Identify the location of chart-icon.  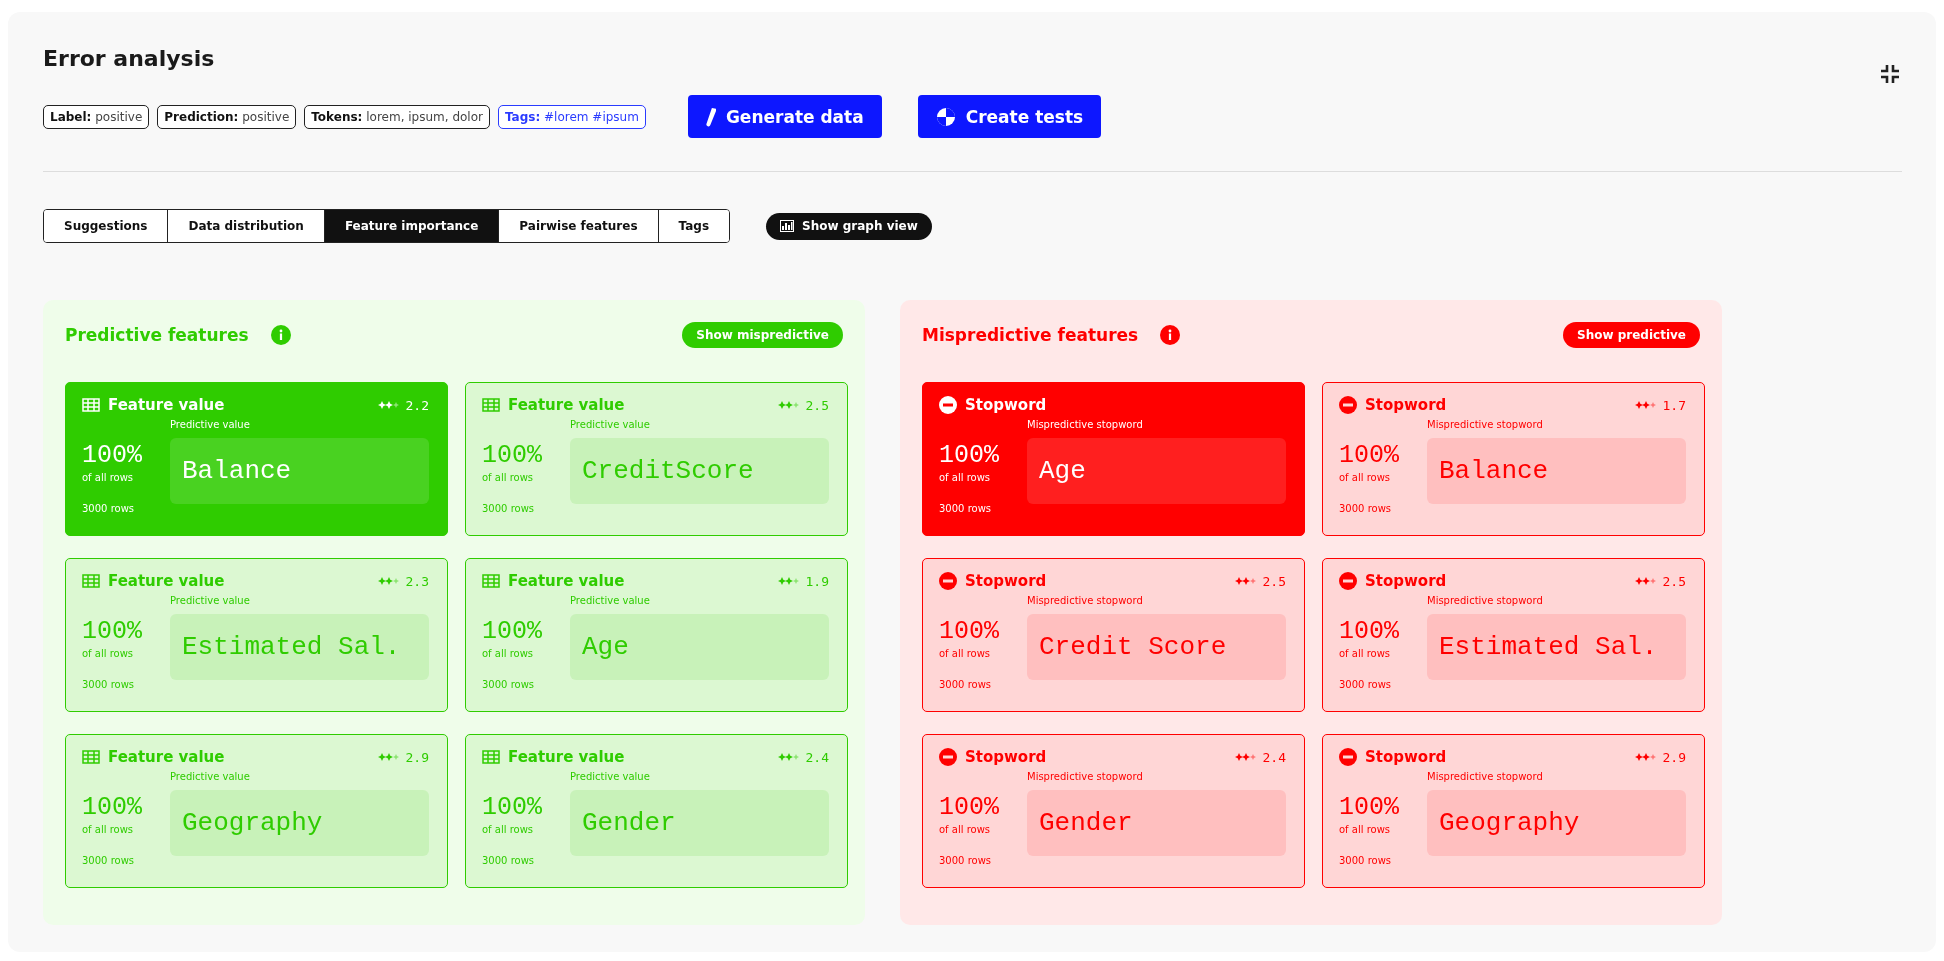
(787, 226).